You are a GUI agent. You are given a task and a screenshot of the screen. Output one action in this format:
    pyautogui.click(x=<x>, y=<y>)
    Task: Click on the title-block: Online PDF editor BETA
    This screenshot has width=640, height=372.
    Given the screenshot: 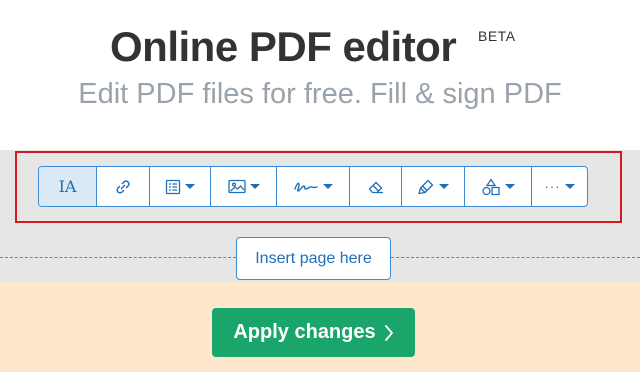 What is the action you would take?
    pyautogui.click(x=312, y=47)
    